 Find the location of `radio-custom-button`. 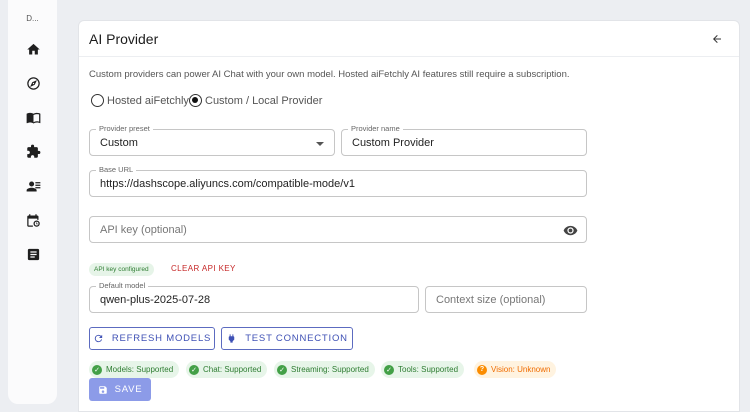

radio-custom-button is located at coordinates (195, 100).